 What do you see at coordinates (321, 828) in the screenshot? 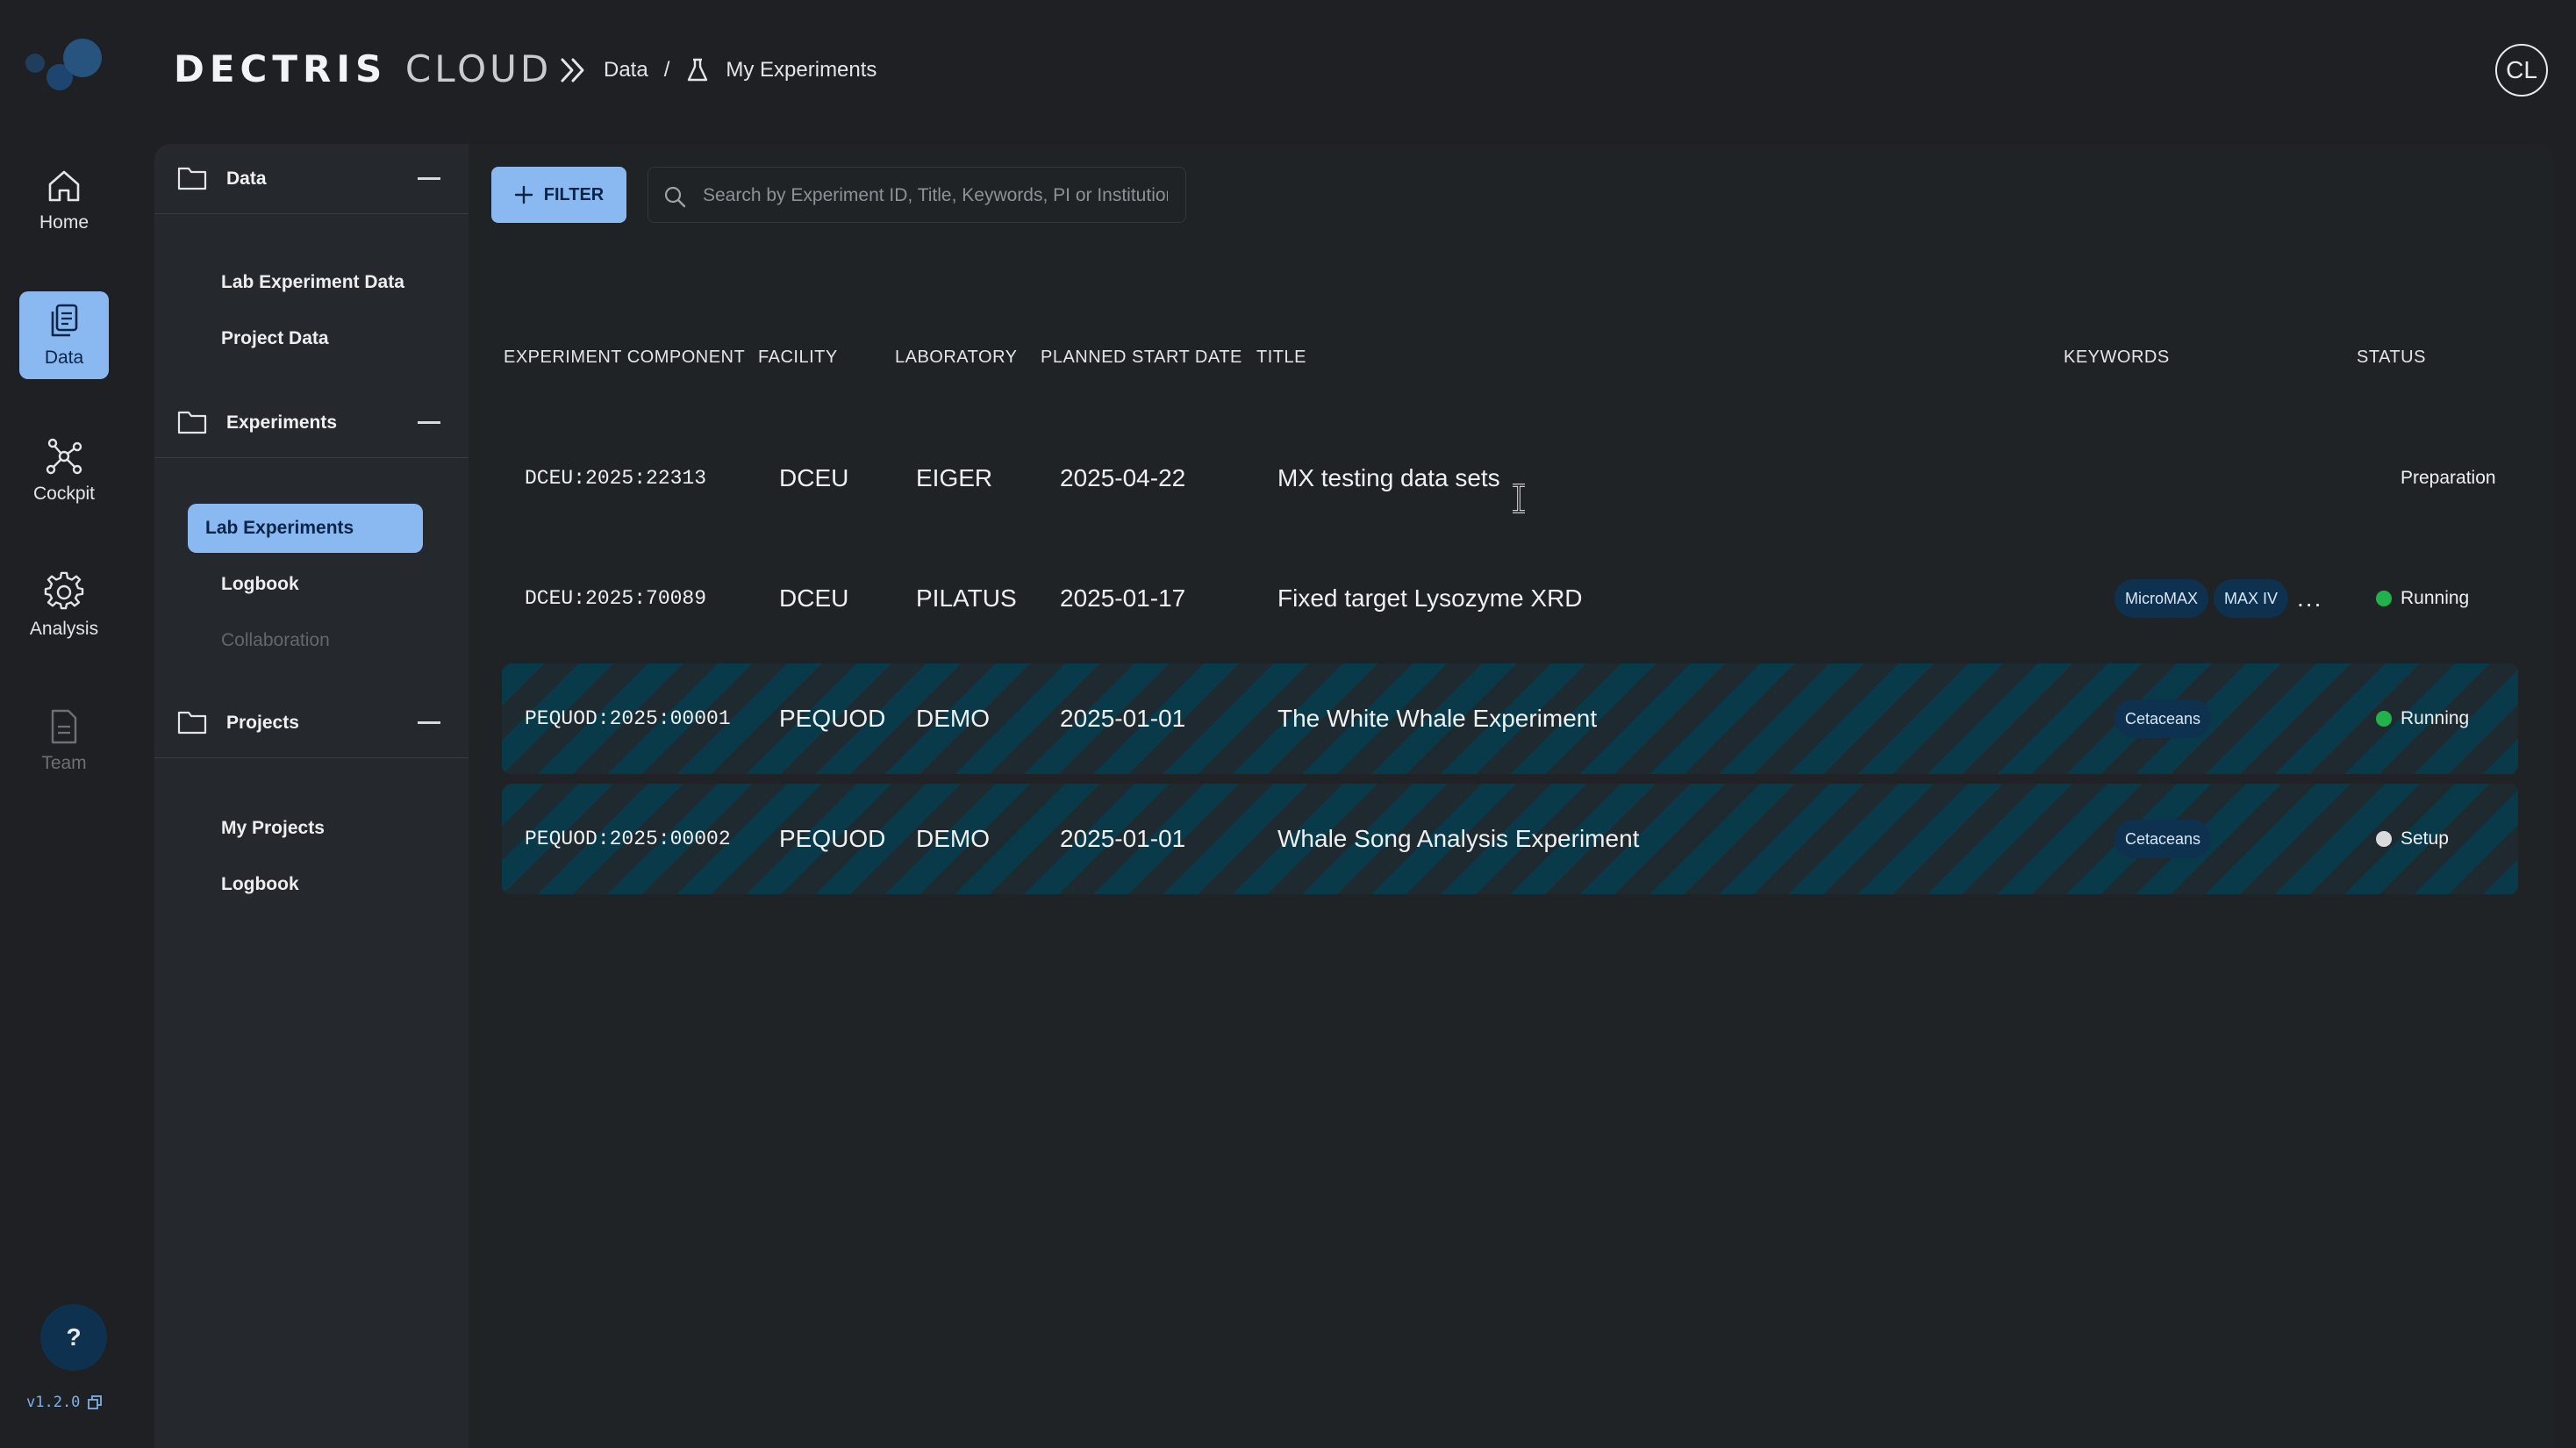
I see `nav-my-projects: My Projects` at bounding box center [321, 828].